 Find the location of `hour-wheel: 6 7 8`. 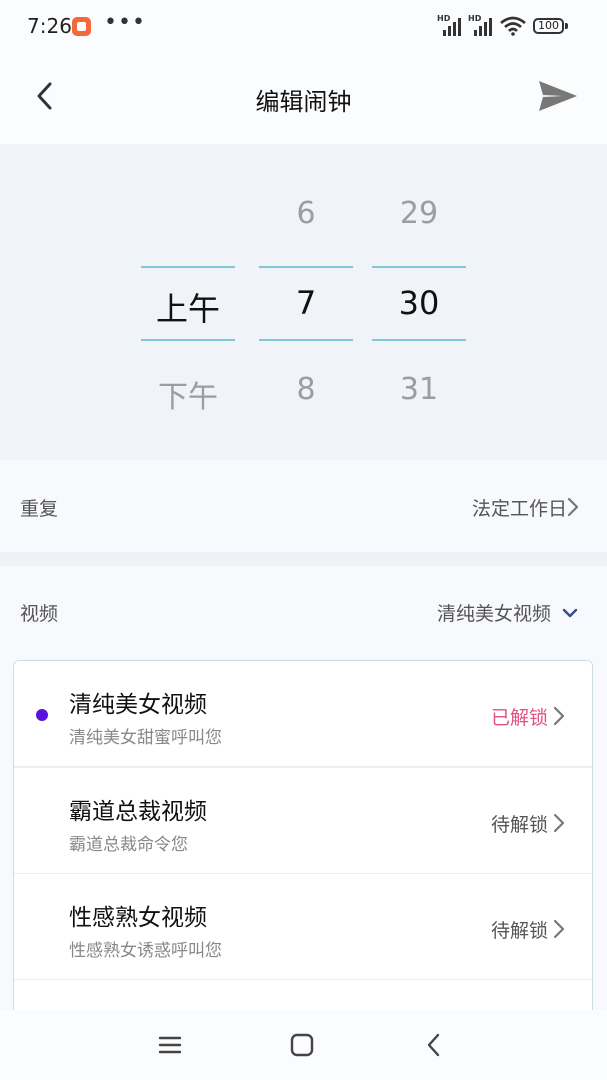

hour-wheel: 6 7 8 is located at coordinates (306, 302).